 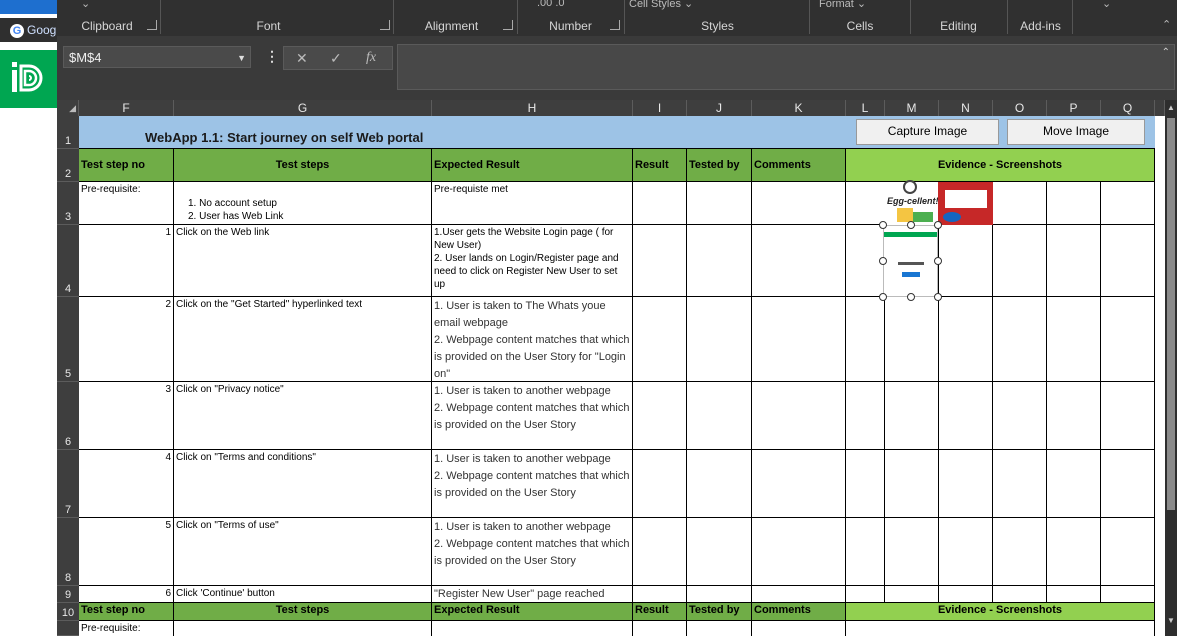 What do you see at coordinates (938, 203) in the screenshot?
I see `screenshot-image-1: Egg-cellent!` at bounding box center [938, 203].